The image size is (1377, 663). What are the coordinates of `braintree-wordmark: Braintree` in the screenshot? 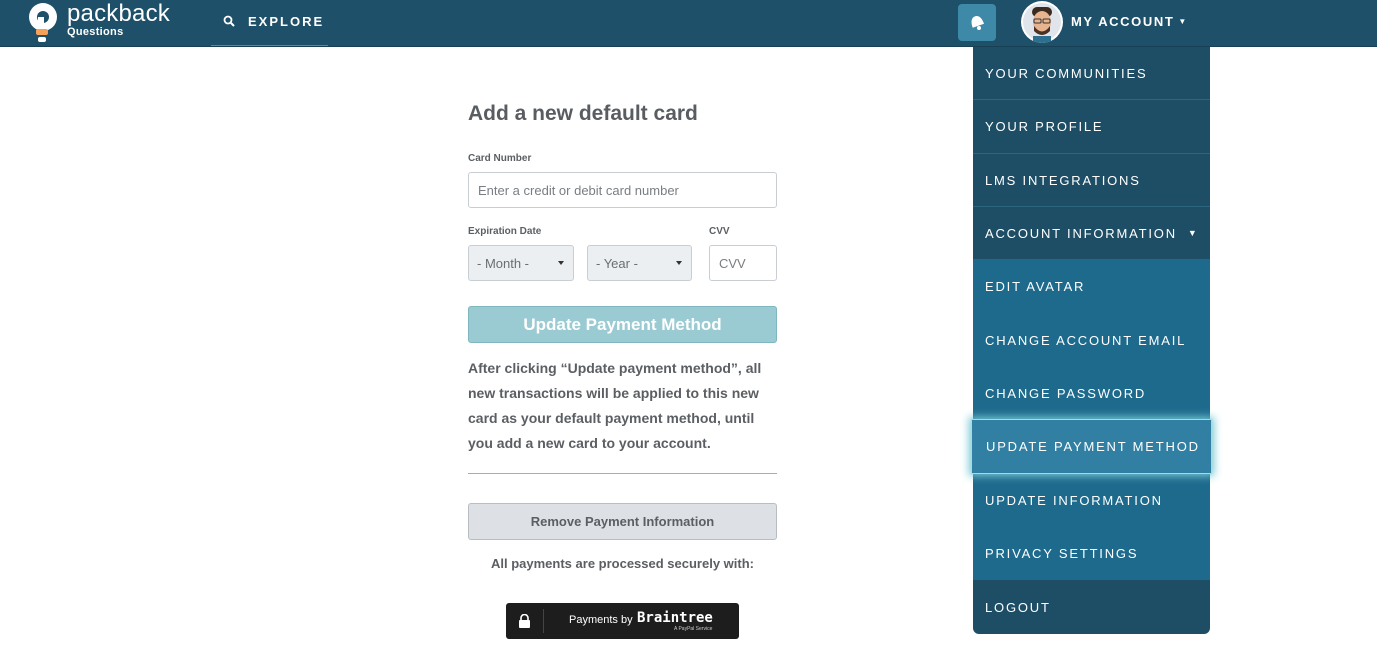 It's located at (675, 618).